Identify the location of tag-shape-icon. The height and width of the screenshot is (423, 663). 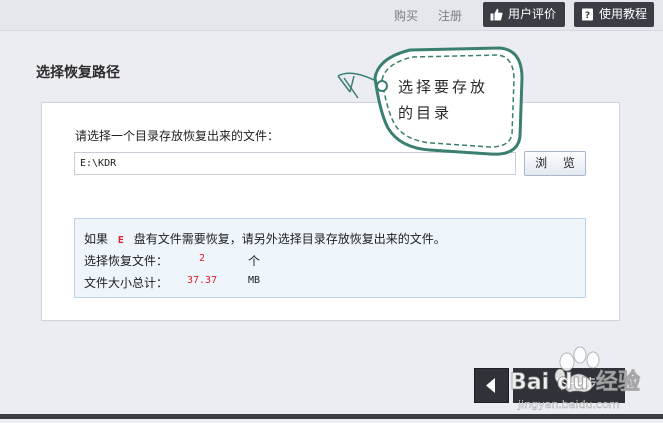
(430, 101).